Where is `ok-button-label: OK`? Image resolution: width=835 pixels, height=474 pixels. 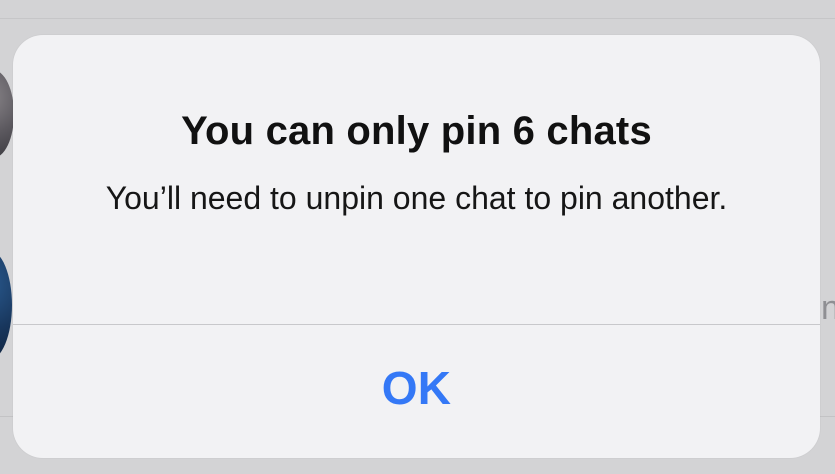
ok-button-label: OK is located at coordinates (416, 387).